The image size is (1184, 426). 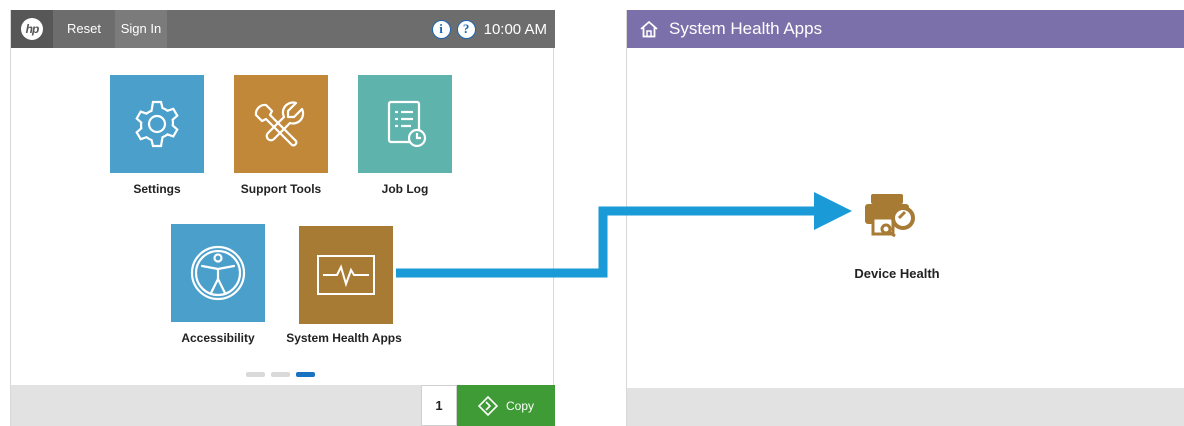 I want to click on device-health-icon, so click(x=890, y=216).